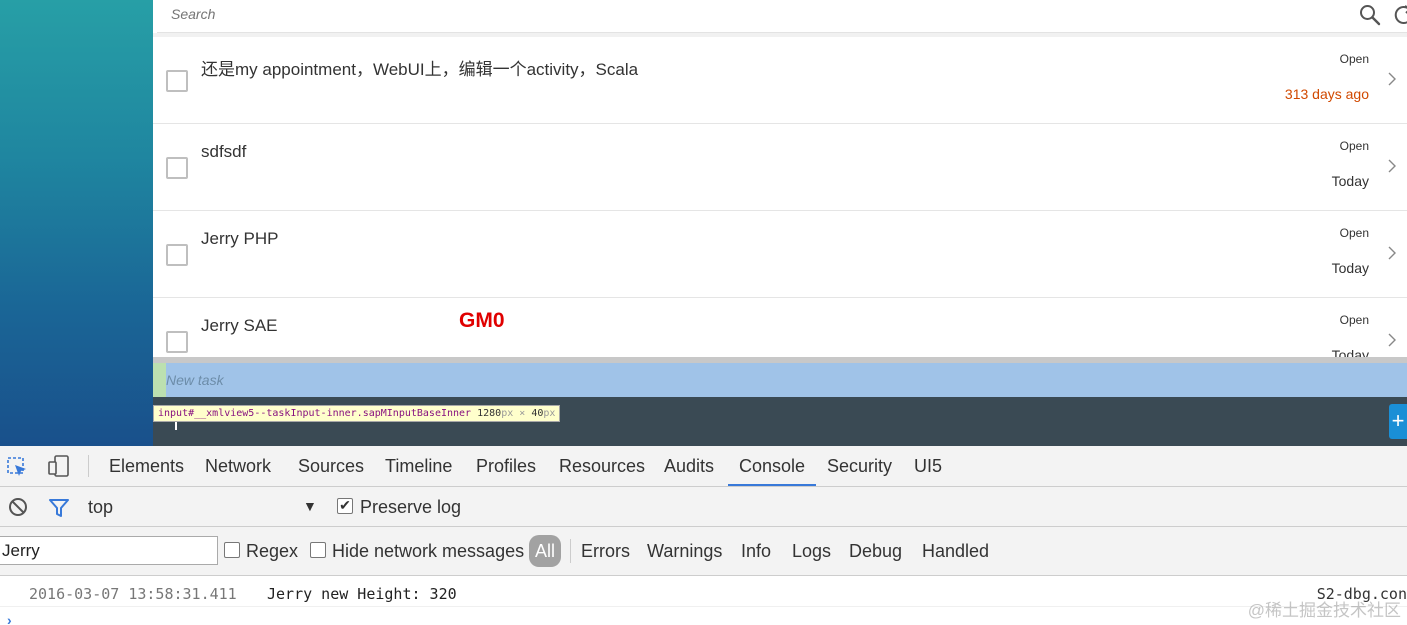 This screenshot has width=1407, height=625. I want to click on toolbar-separator, so click(88, 466).